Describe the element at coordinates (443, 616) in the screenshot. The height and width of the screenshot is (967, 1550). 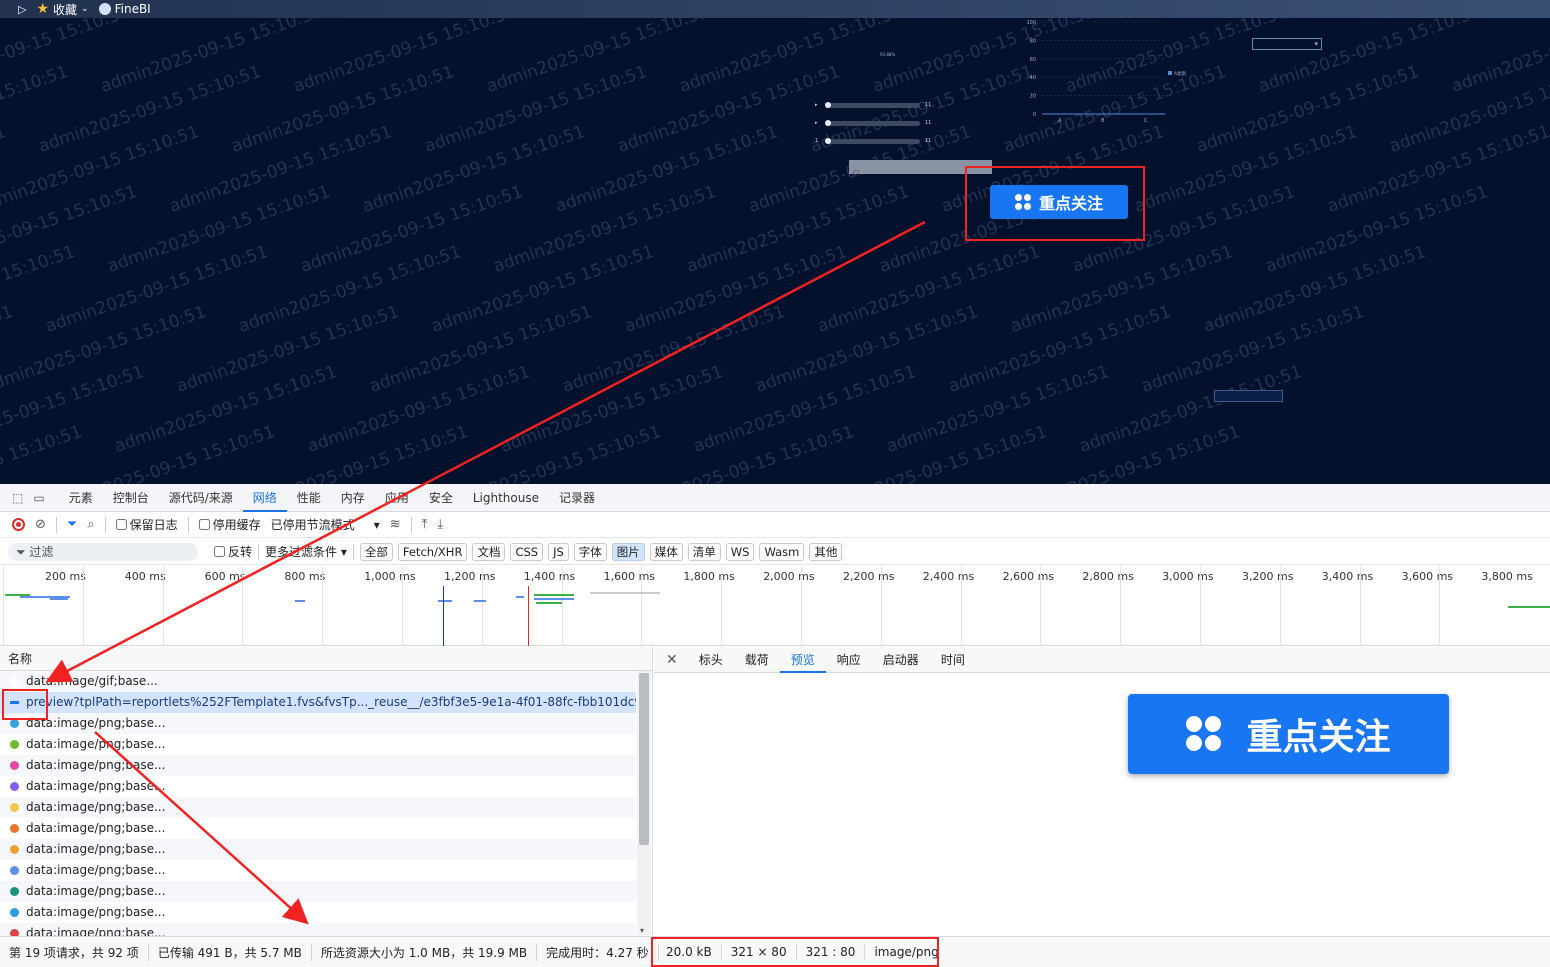
I see `dom-content-loaded-line` at that location.